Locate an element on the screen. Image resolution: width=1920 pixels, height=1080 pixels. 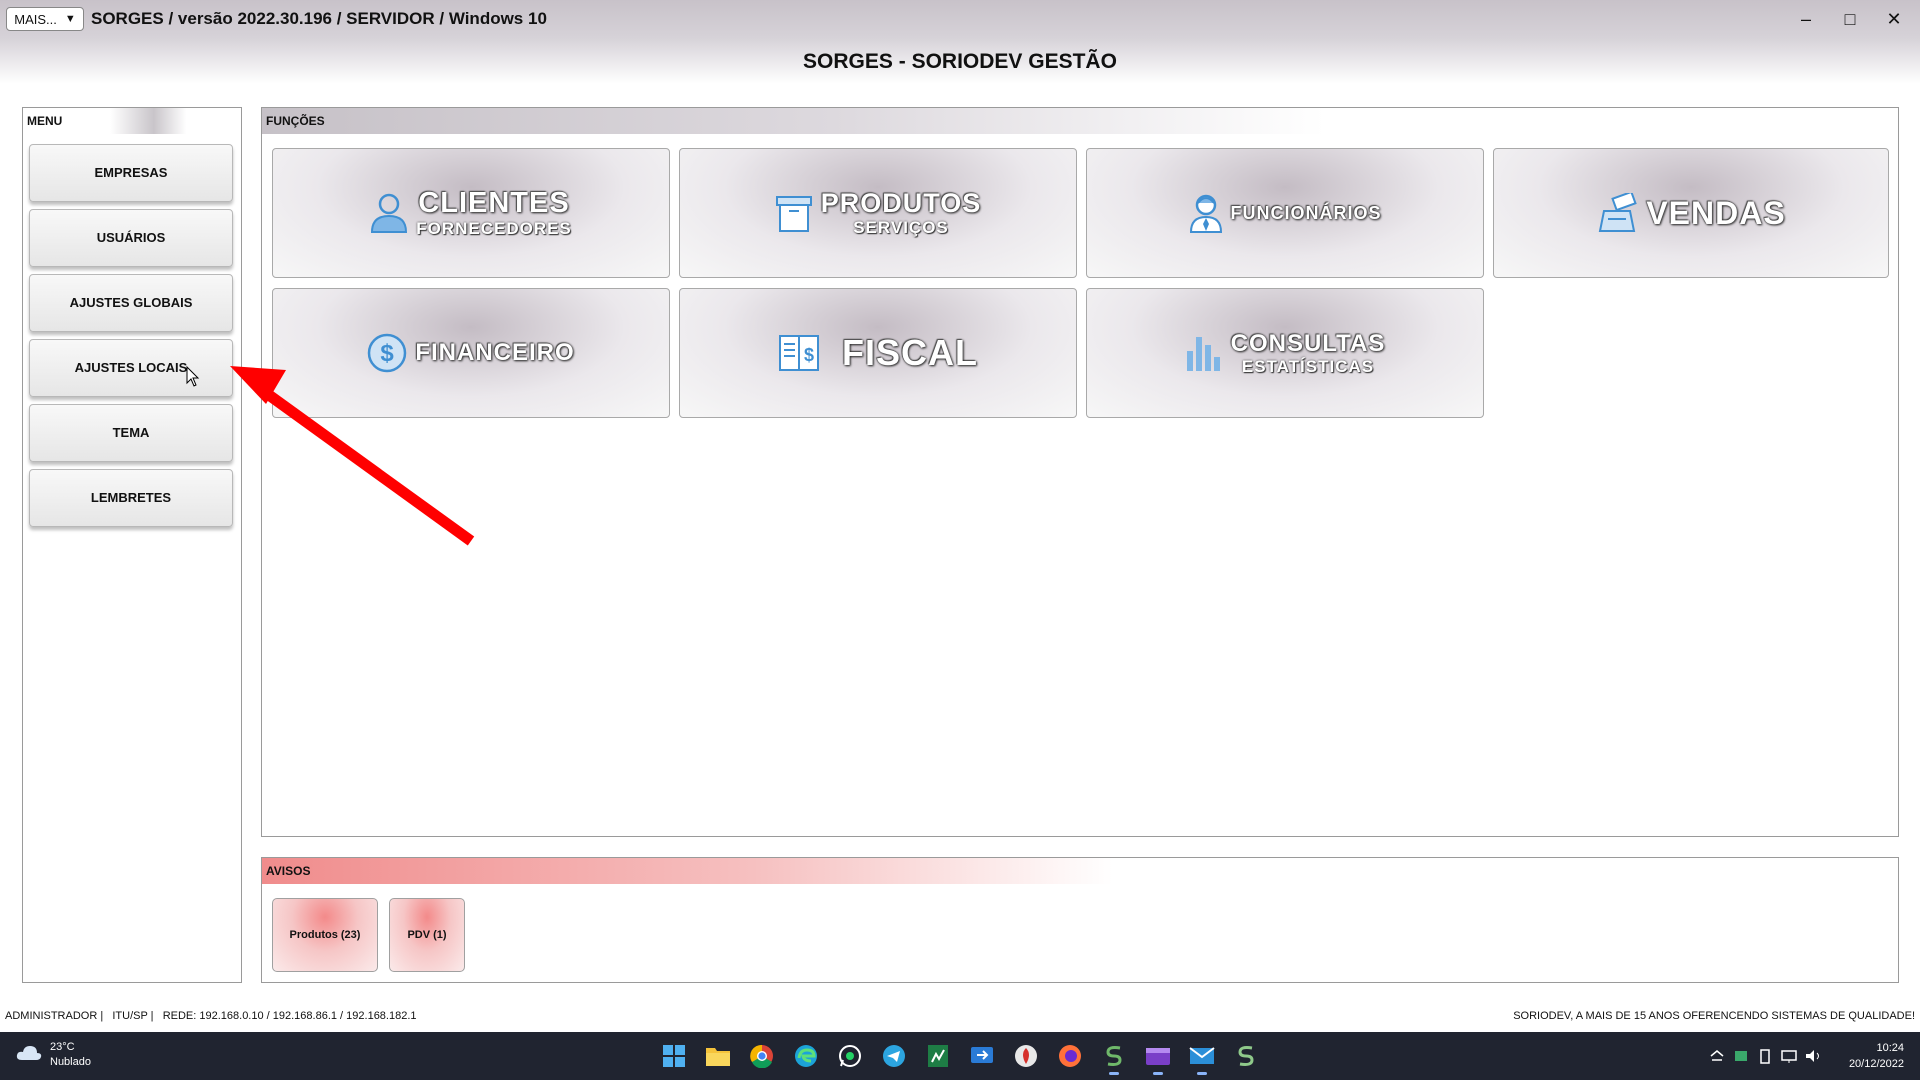
user-icon is located at coordinates (389, 213).